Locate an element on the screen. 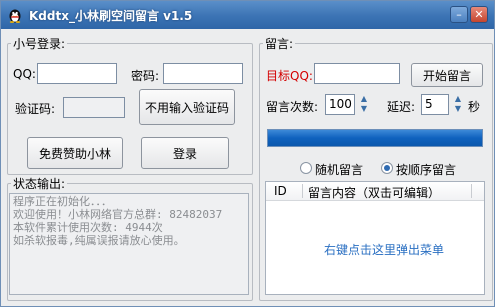 This screenshot has width=495, height=307. message-count-label: 留言次数: is located at coordinates (292, 107).